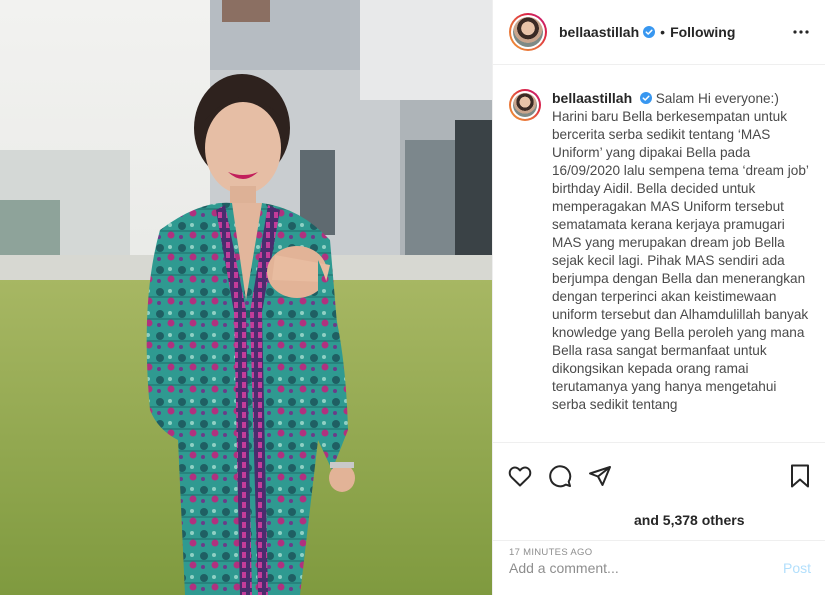  I want to click on post-comment-button: Post, so click(797, 568).